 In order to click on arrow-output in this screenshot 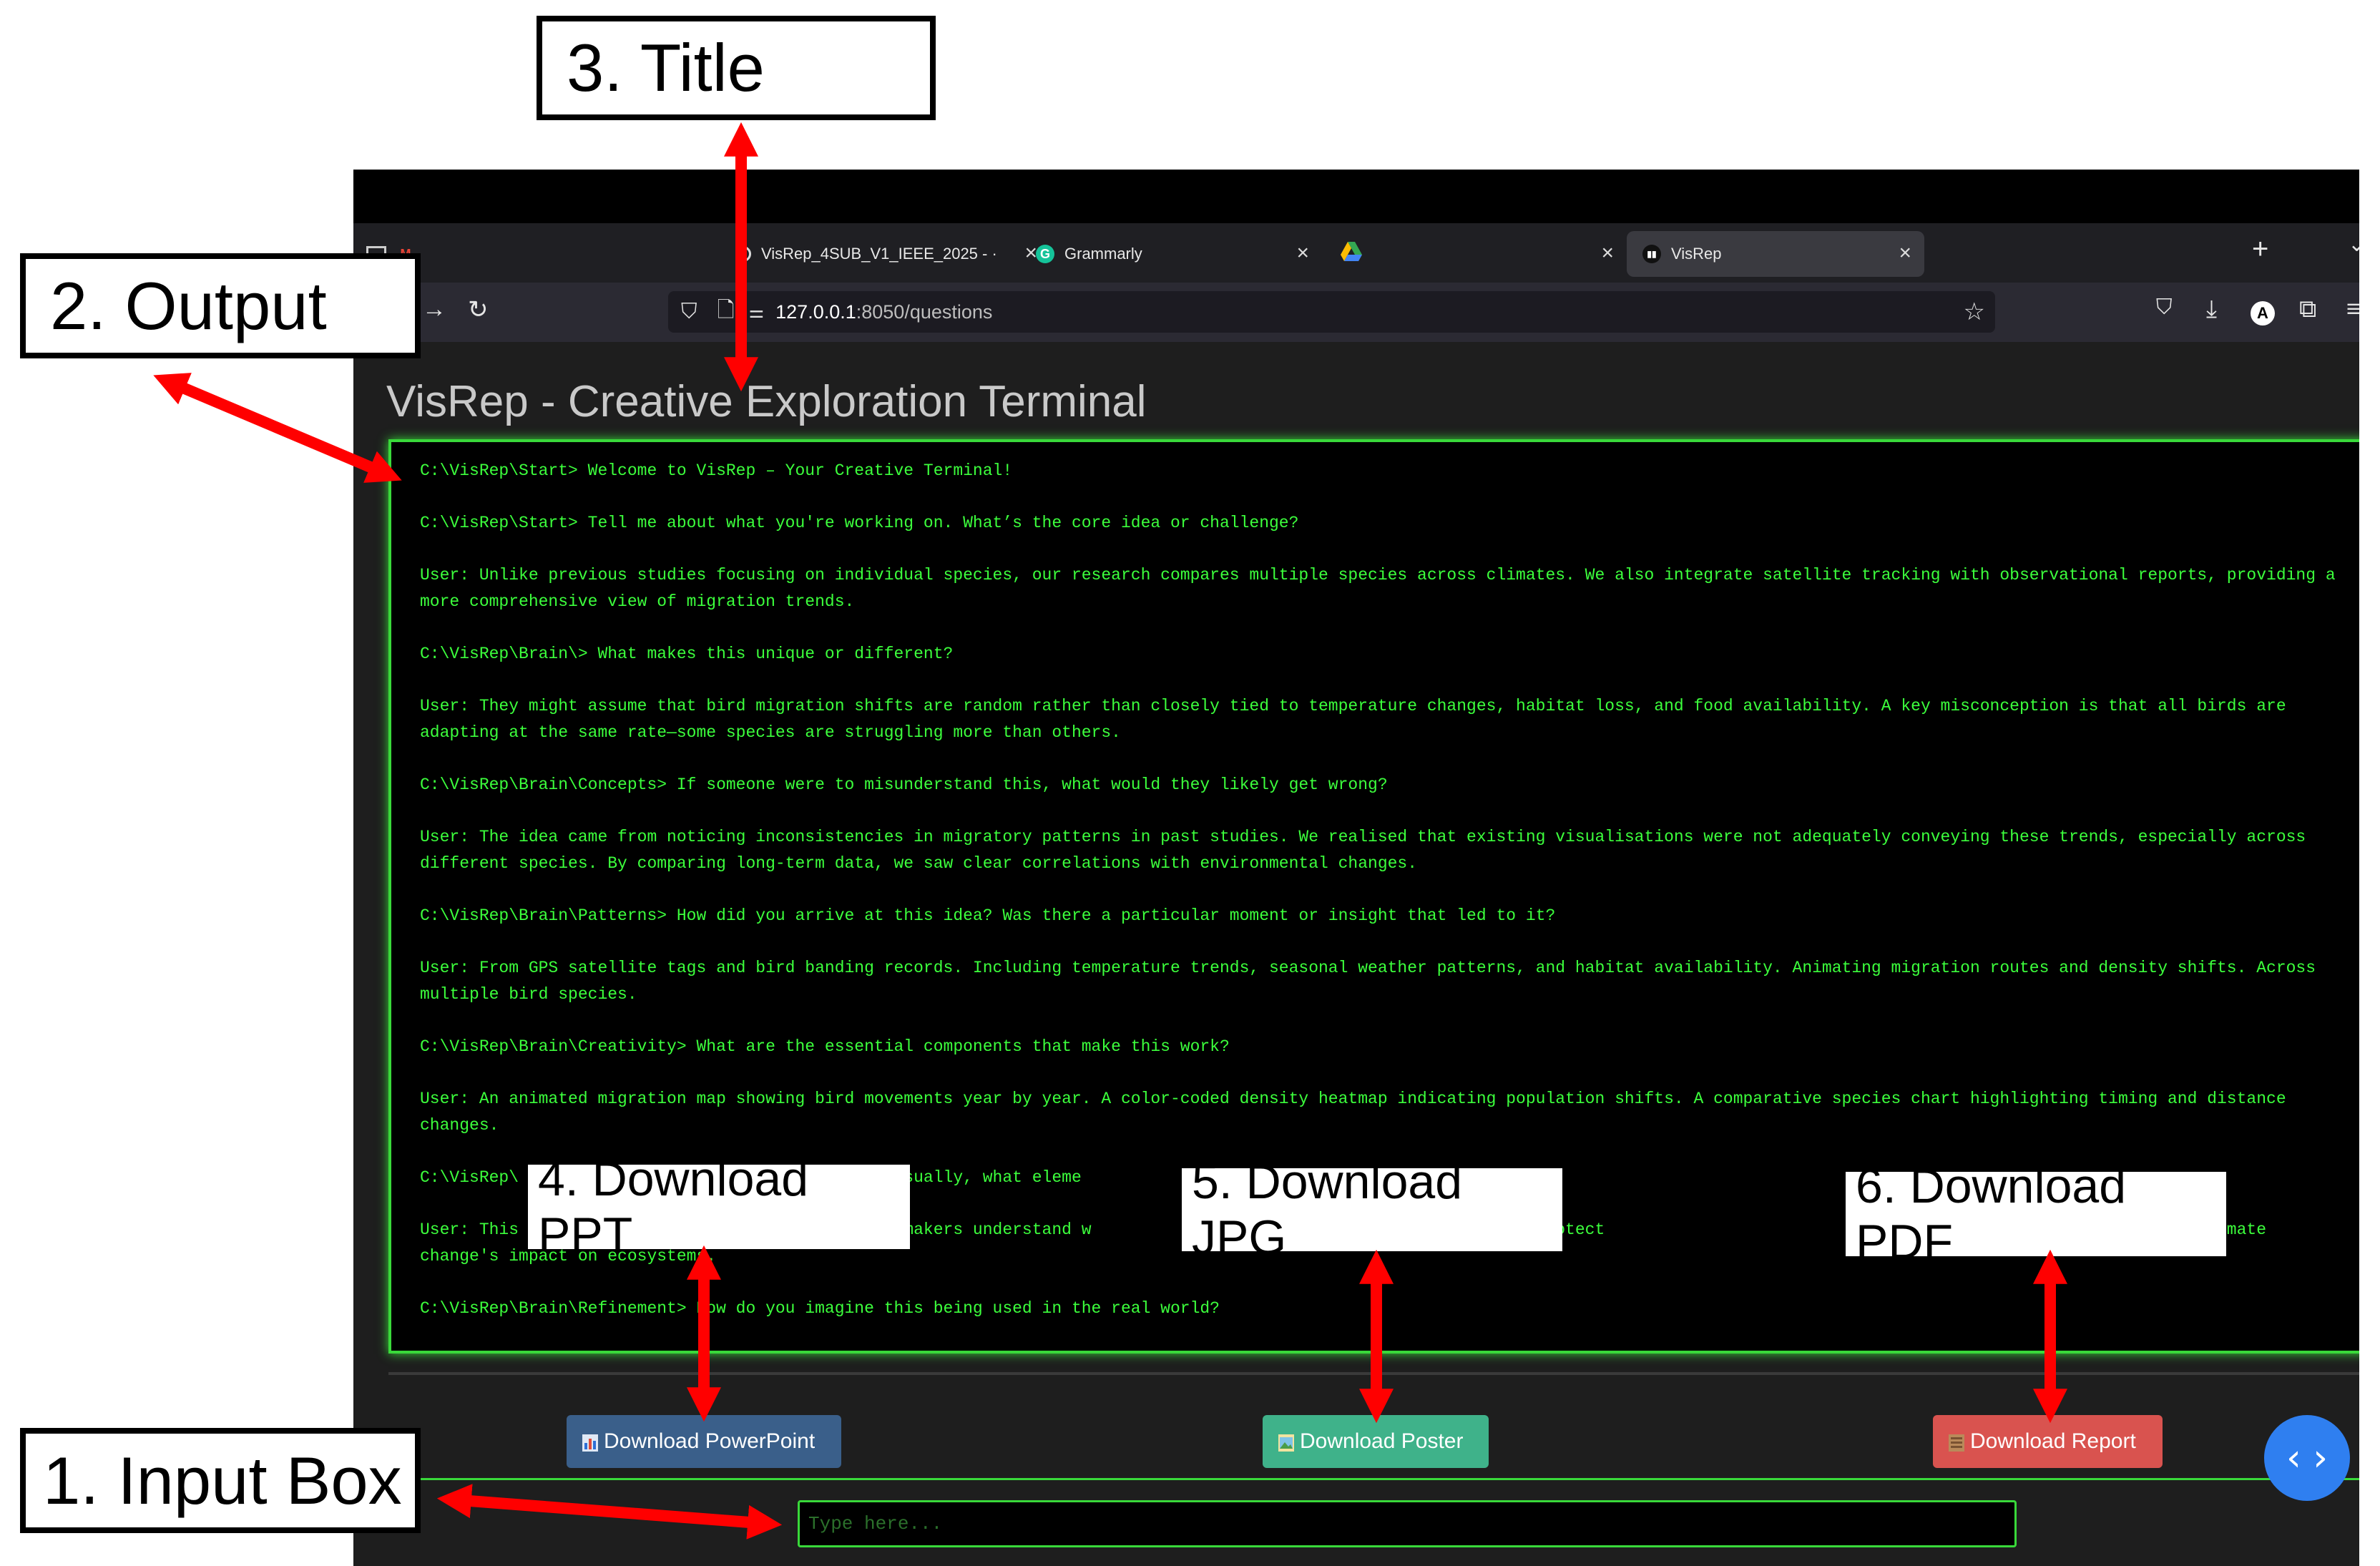, I will do `click(277, 428)`.